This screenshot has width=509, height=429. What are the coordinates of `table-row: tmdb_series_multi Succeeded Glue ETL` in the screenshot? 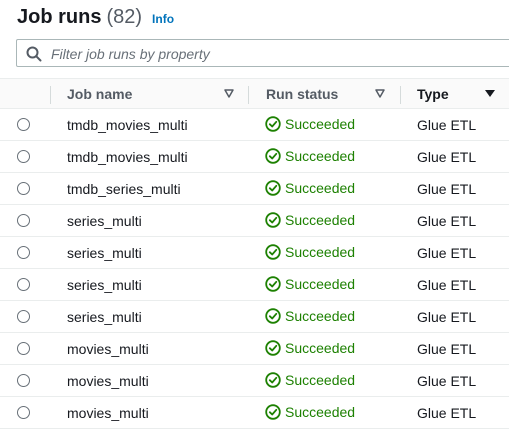 It's located at (254, 189).